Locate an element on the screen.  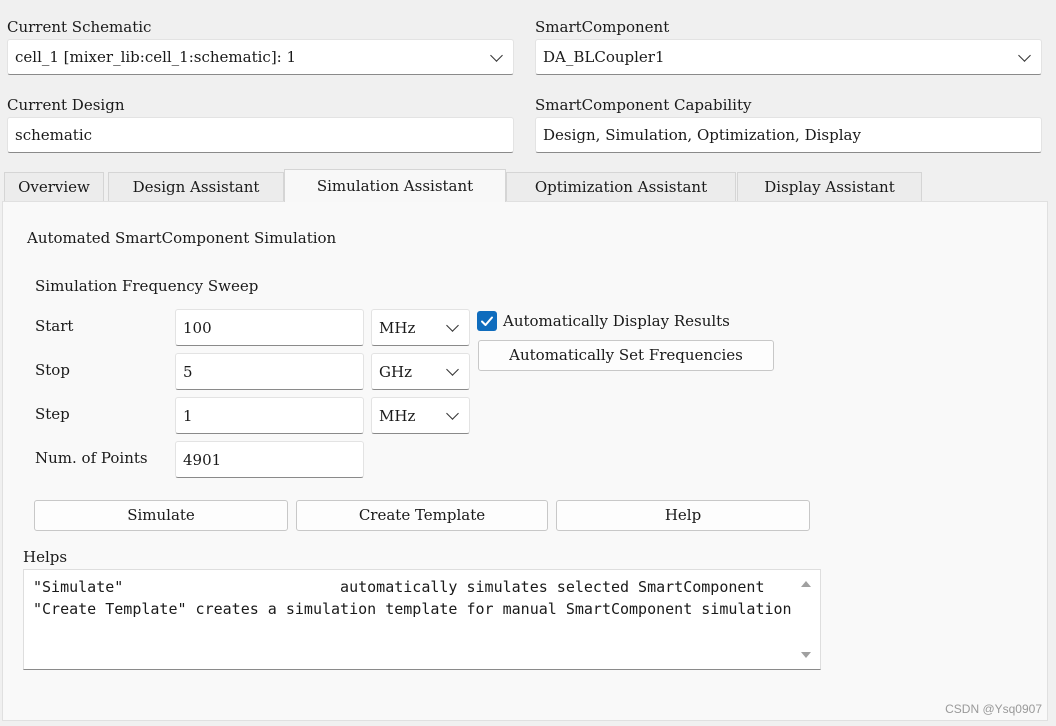
auto-display-checkbox is located at coordinates (487, 321).